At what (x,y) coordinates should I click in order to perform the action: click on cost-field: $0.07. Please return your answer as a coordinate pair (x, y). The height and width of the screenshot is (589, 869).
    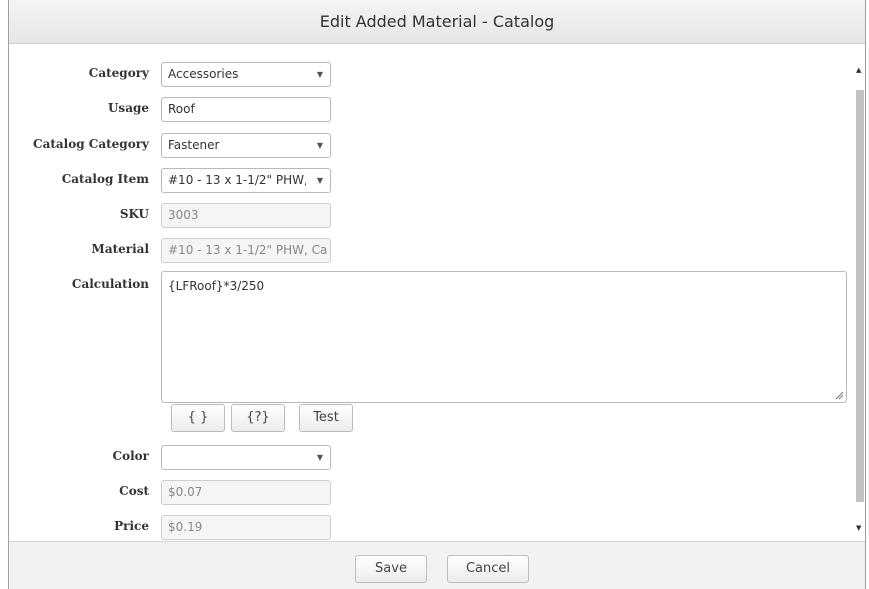
    Looking at the image, I should click on (246, 492).